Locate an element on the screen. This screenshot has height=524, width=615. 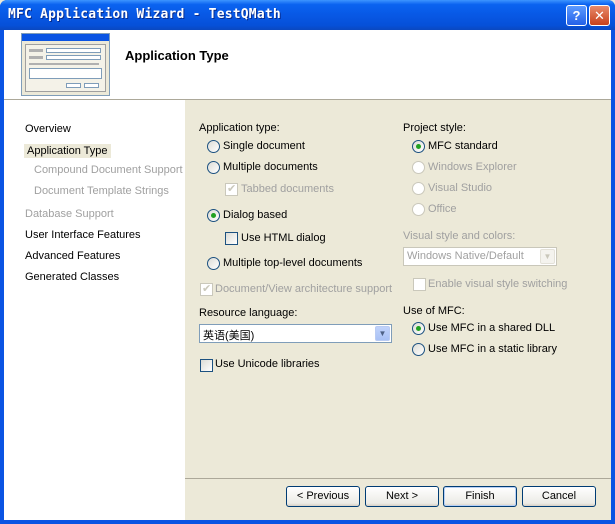
multiple-top-level-radio is located at coordinates (213, 263).